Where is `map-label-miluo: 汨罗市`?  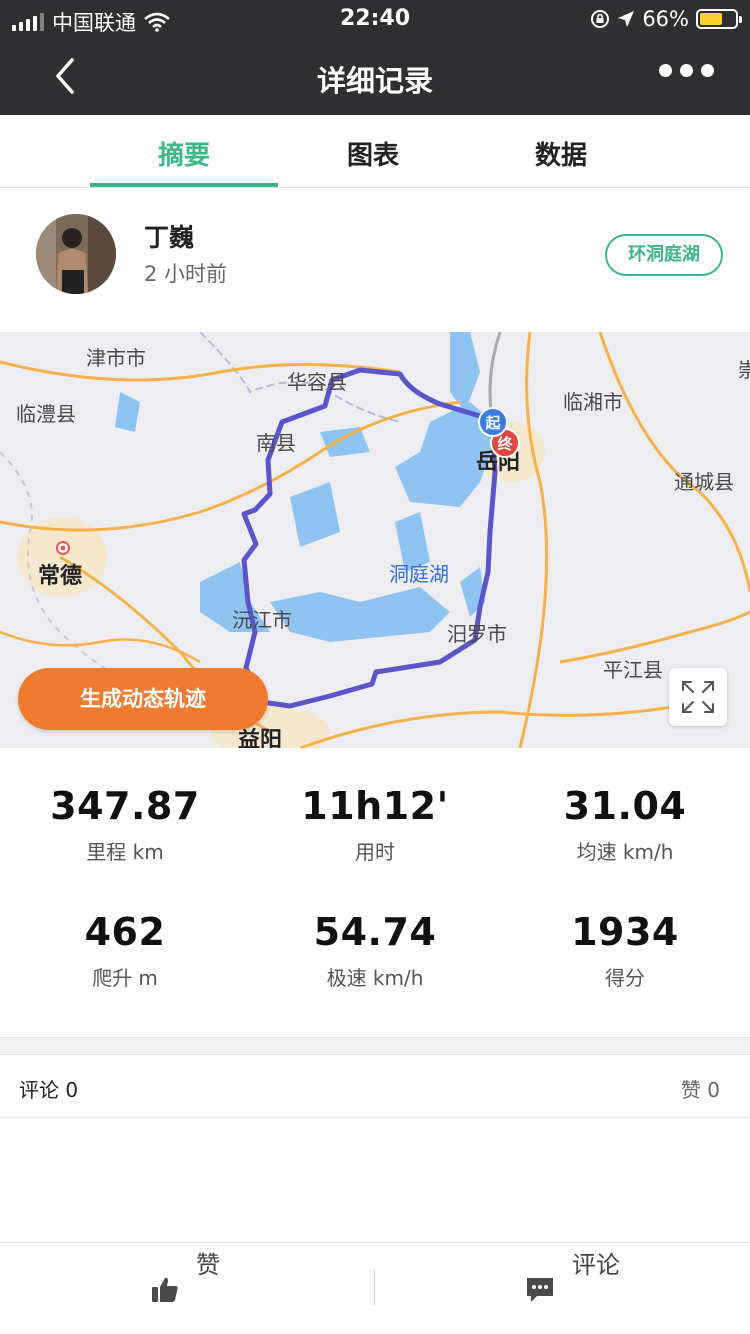
map-label-miluo: 汨罗市 is located at coordinates (477, 634).